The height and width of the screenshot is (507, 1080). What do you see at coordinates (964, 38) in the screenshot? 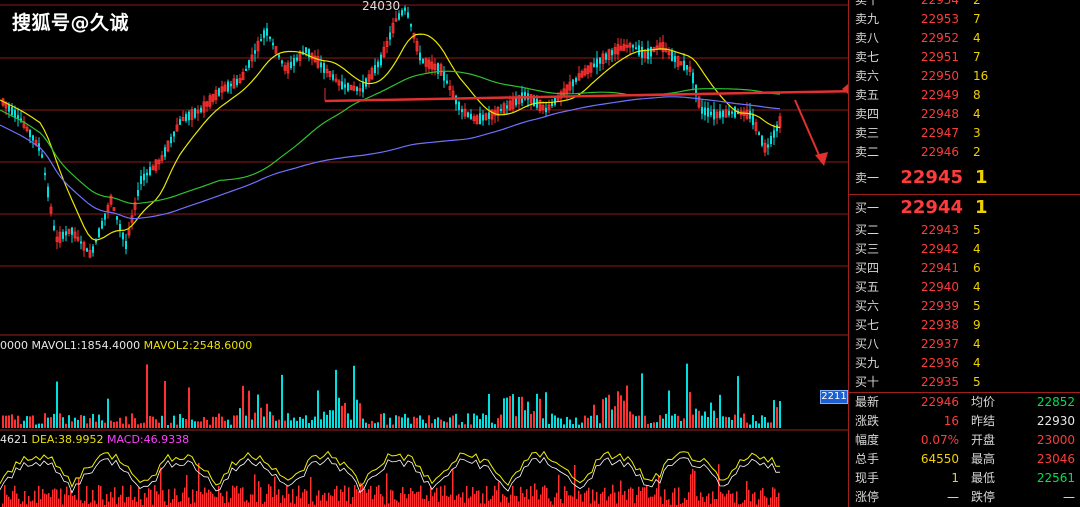
I see `ask-row: 卖八 22952 4` at bounding box center [964, 38].